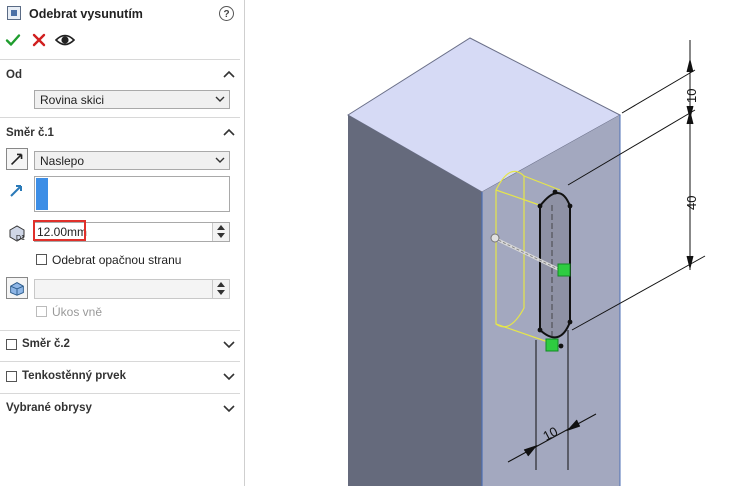  Describe the element at coordinates (11, 376) in the screenshot. I see `thin-feature-checkbox` at that location.